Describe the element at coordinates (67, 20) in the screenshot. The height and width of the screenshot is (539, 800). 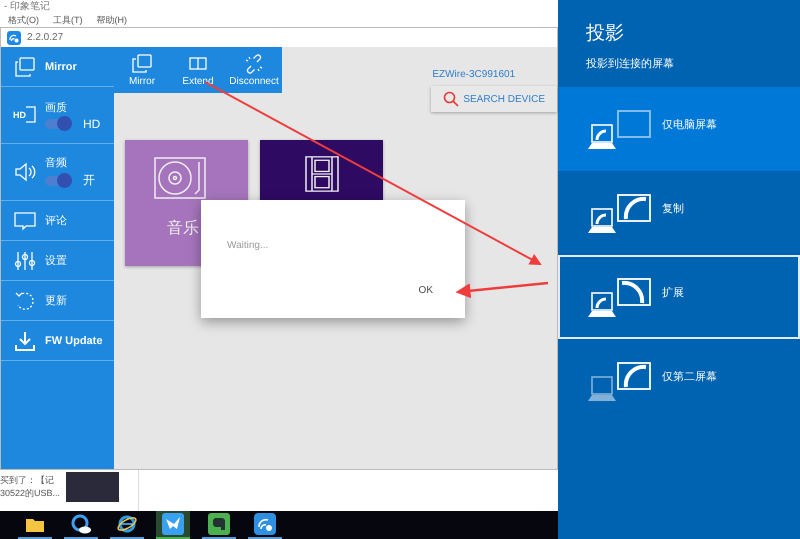
I see `menu-item: 工具(T)` at that location.